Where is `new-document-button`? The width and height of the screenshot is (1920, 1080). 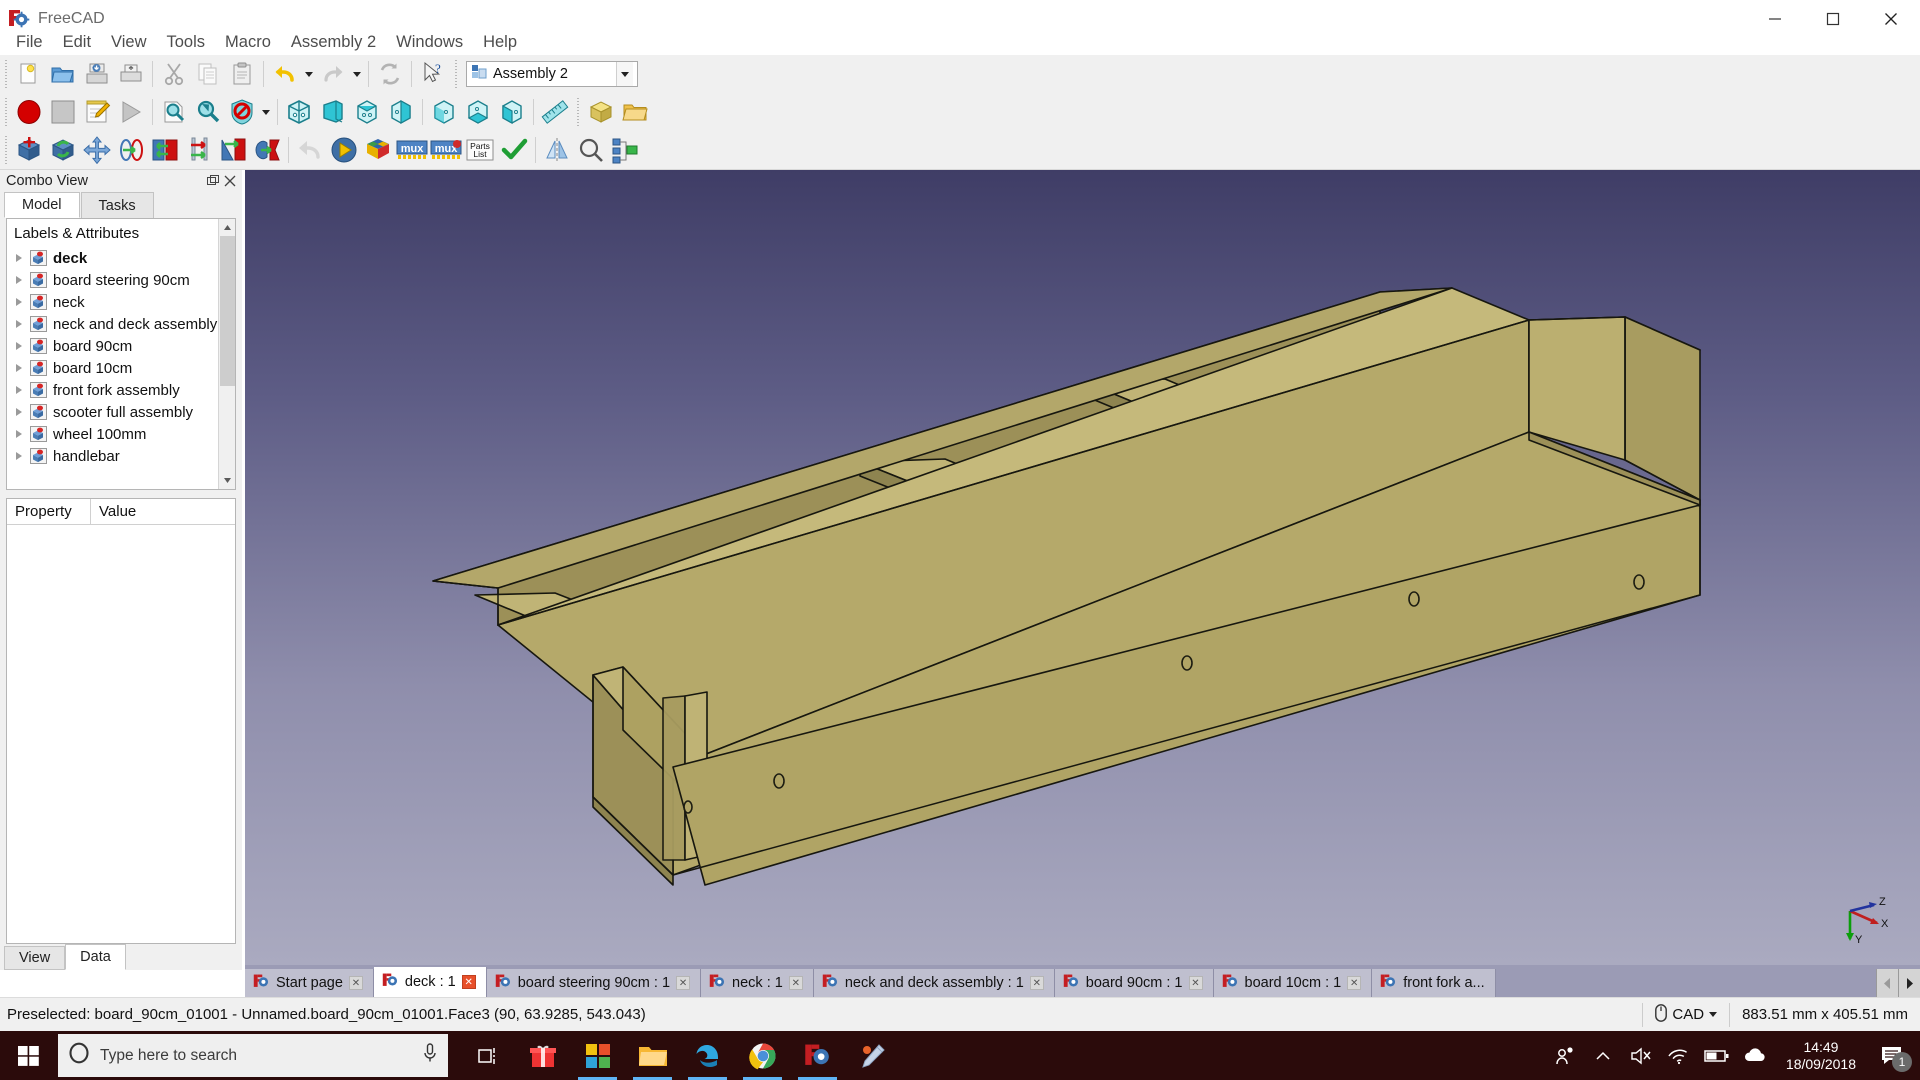
new-document-button is located at coordinates (29, 74).